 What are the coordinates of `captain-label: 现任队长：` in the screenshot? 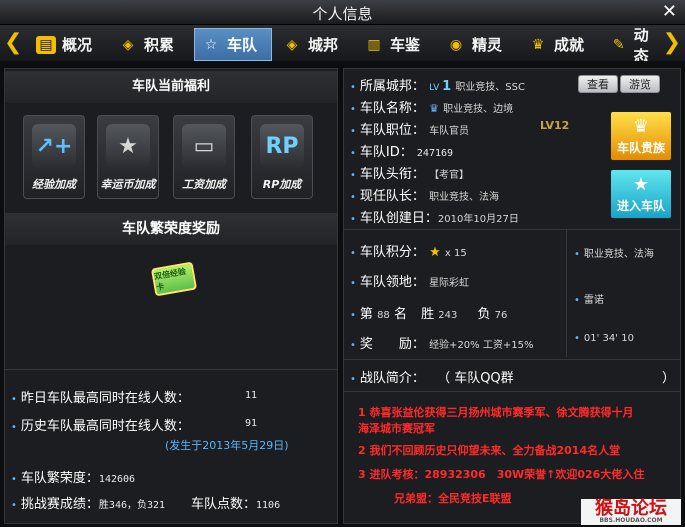 It's located at (392, 196).